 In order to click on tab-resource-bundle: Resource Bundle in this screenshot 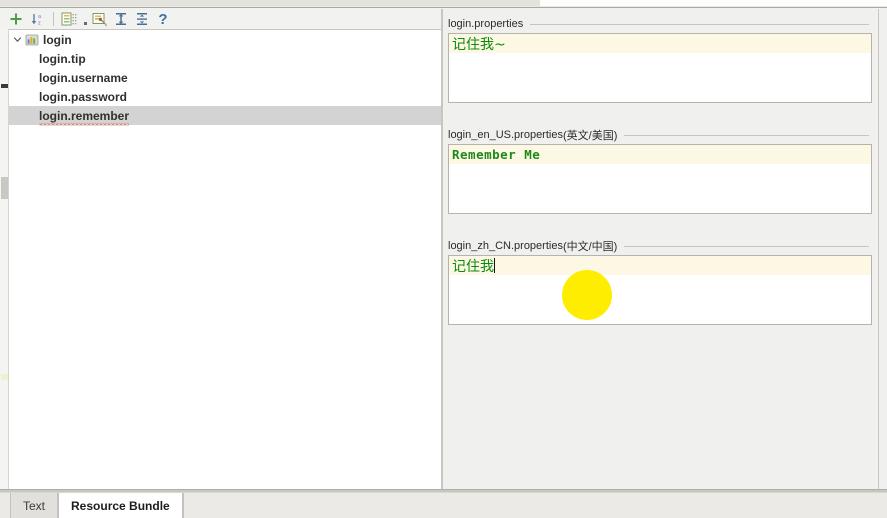, I will do `click(120, 505)`.